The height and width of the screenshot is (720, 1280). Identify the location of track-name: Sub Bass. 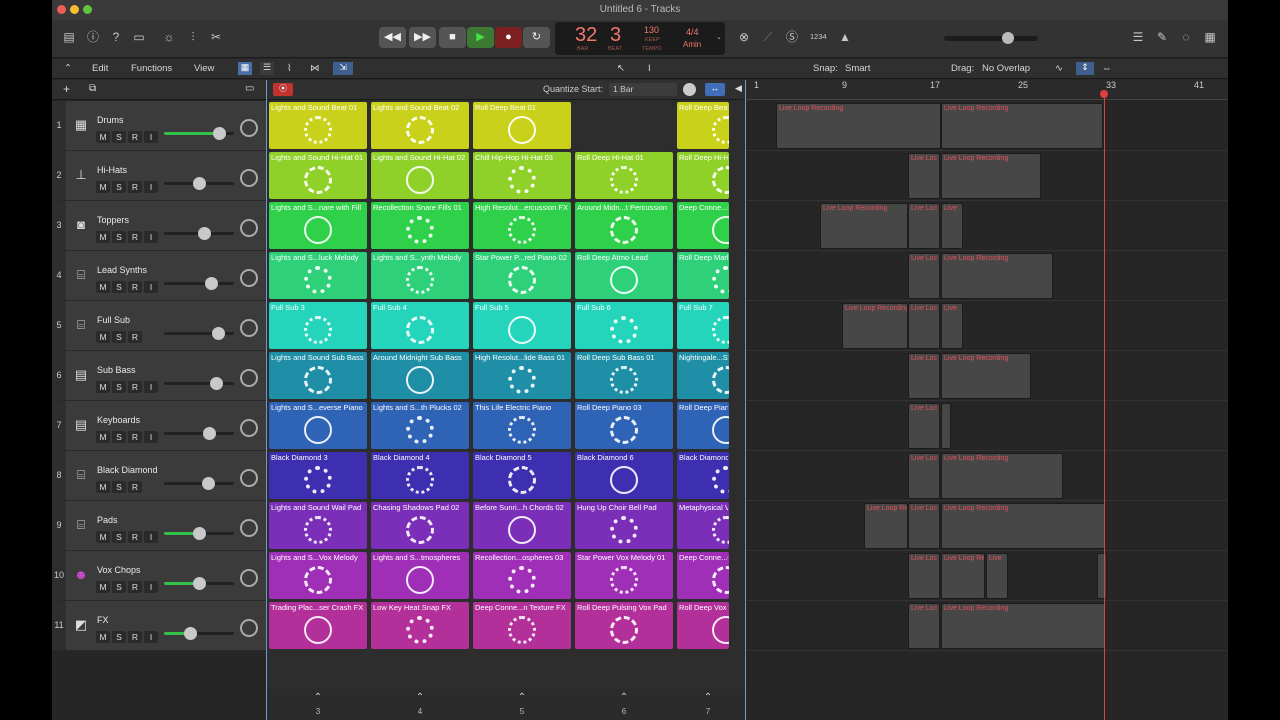
(116, 370).